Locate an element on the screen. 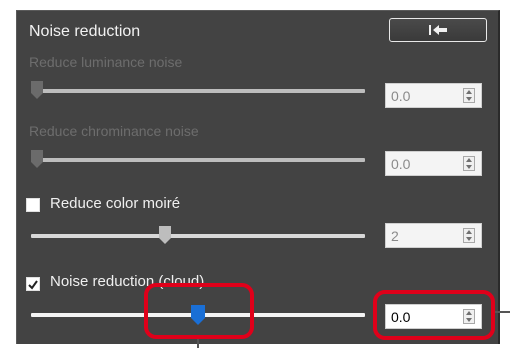 This screenshot has width=510, height=348. chrominance-label: Reduce chrominance noise is located at coordinates (114, 131).